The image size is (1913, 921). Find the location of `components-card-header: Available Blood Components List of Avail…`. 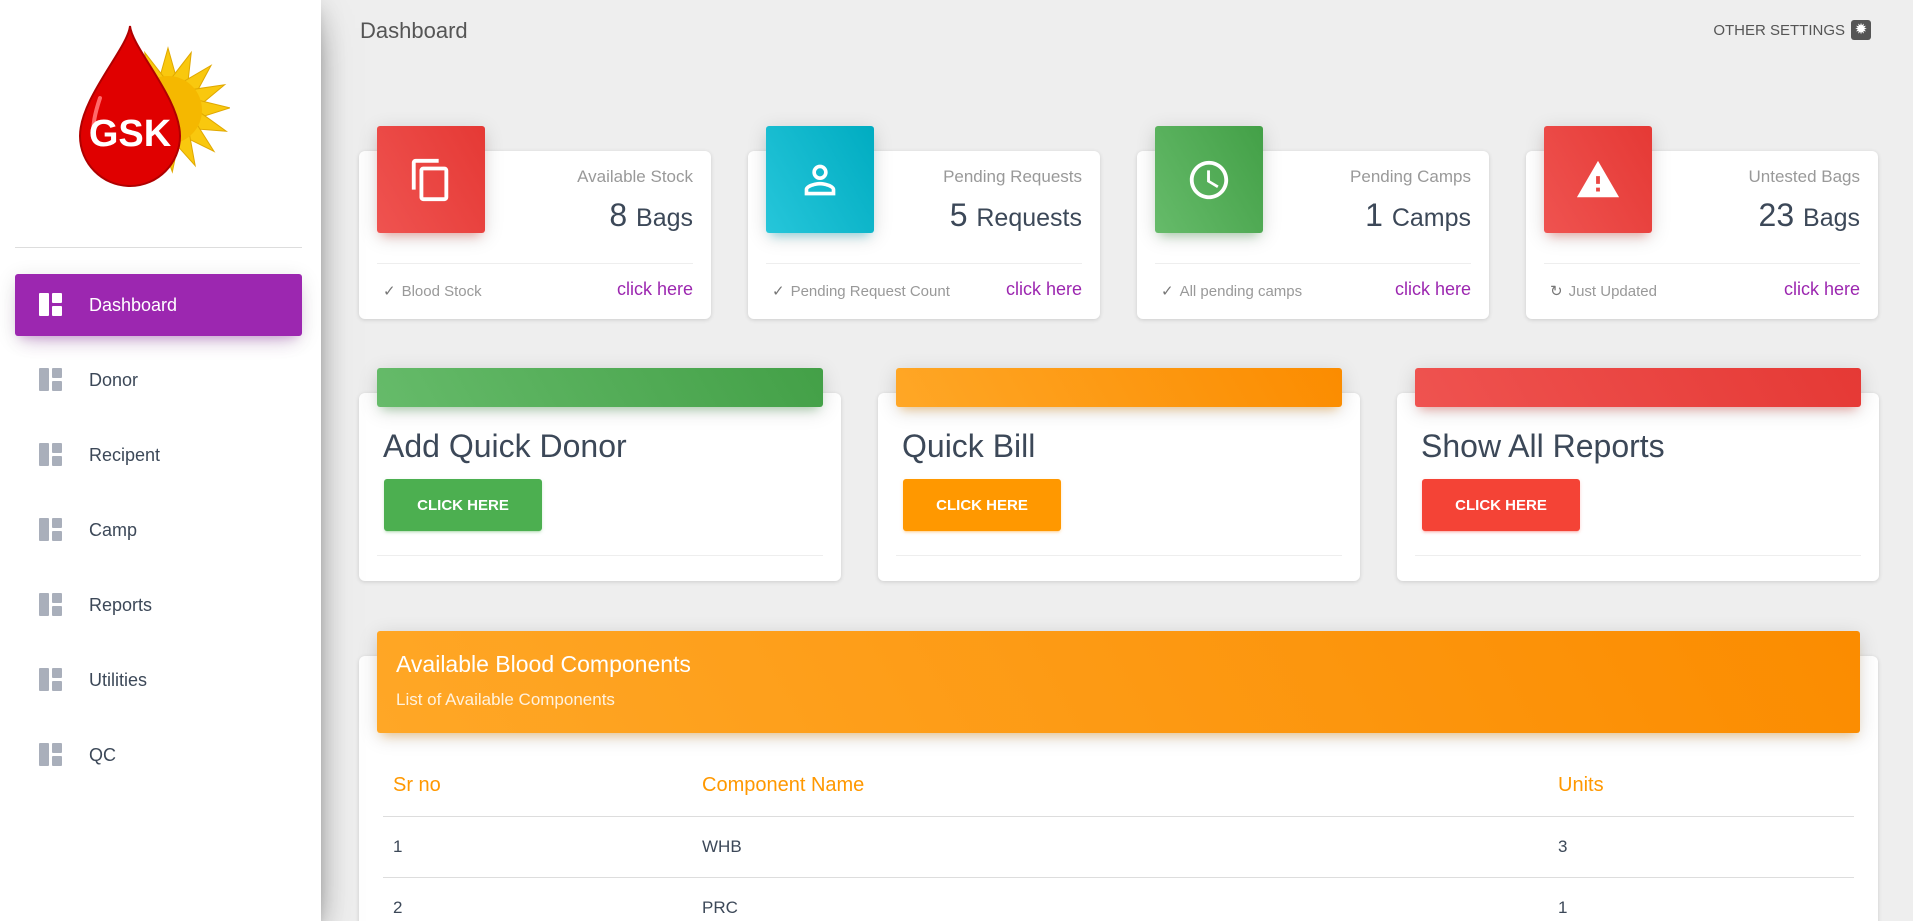

components-card-header: Available Blood Components List of Avail… is located at coordinates (1118, 682).